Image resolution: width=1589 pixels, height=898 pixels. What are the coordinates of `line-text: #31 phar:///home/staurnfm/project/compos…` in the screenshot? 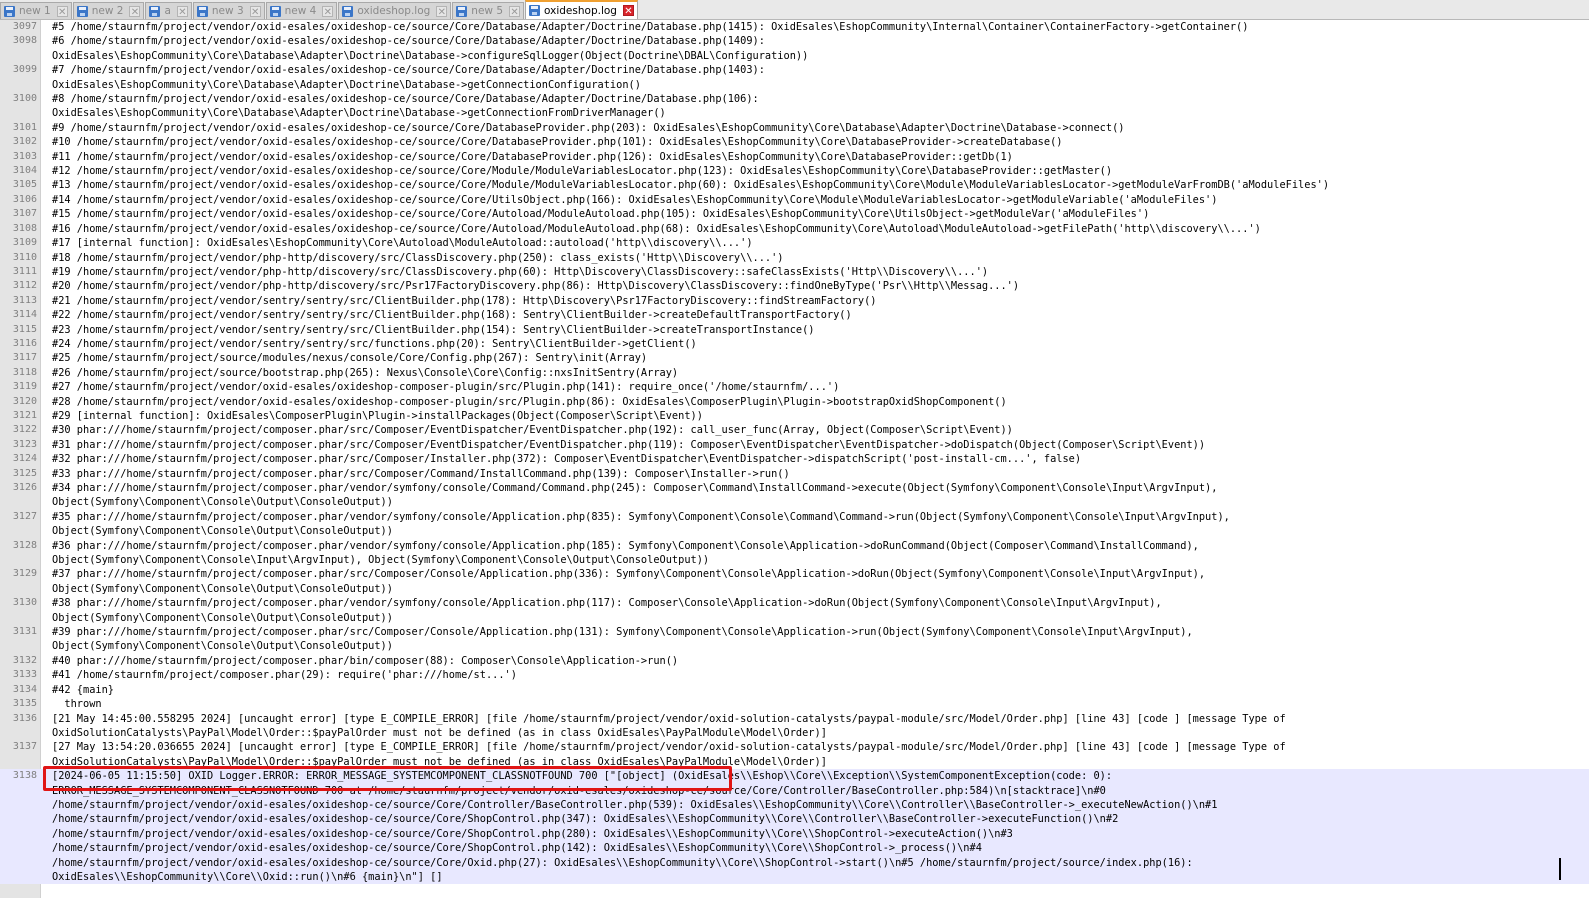 It's located at (802, 445).